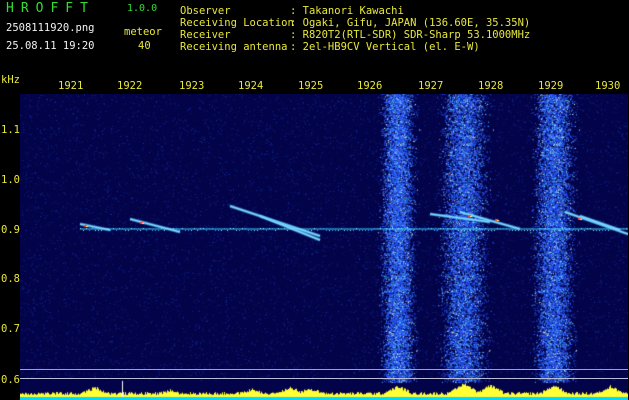  Describe the element at coordinates (347, 11) in the screenshot. I see `info-value-observer: : Takanori Kawachi` at that location.